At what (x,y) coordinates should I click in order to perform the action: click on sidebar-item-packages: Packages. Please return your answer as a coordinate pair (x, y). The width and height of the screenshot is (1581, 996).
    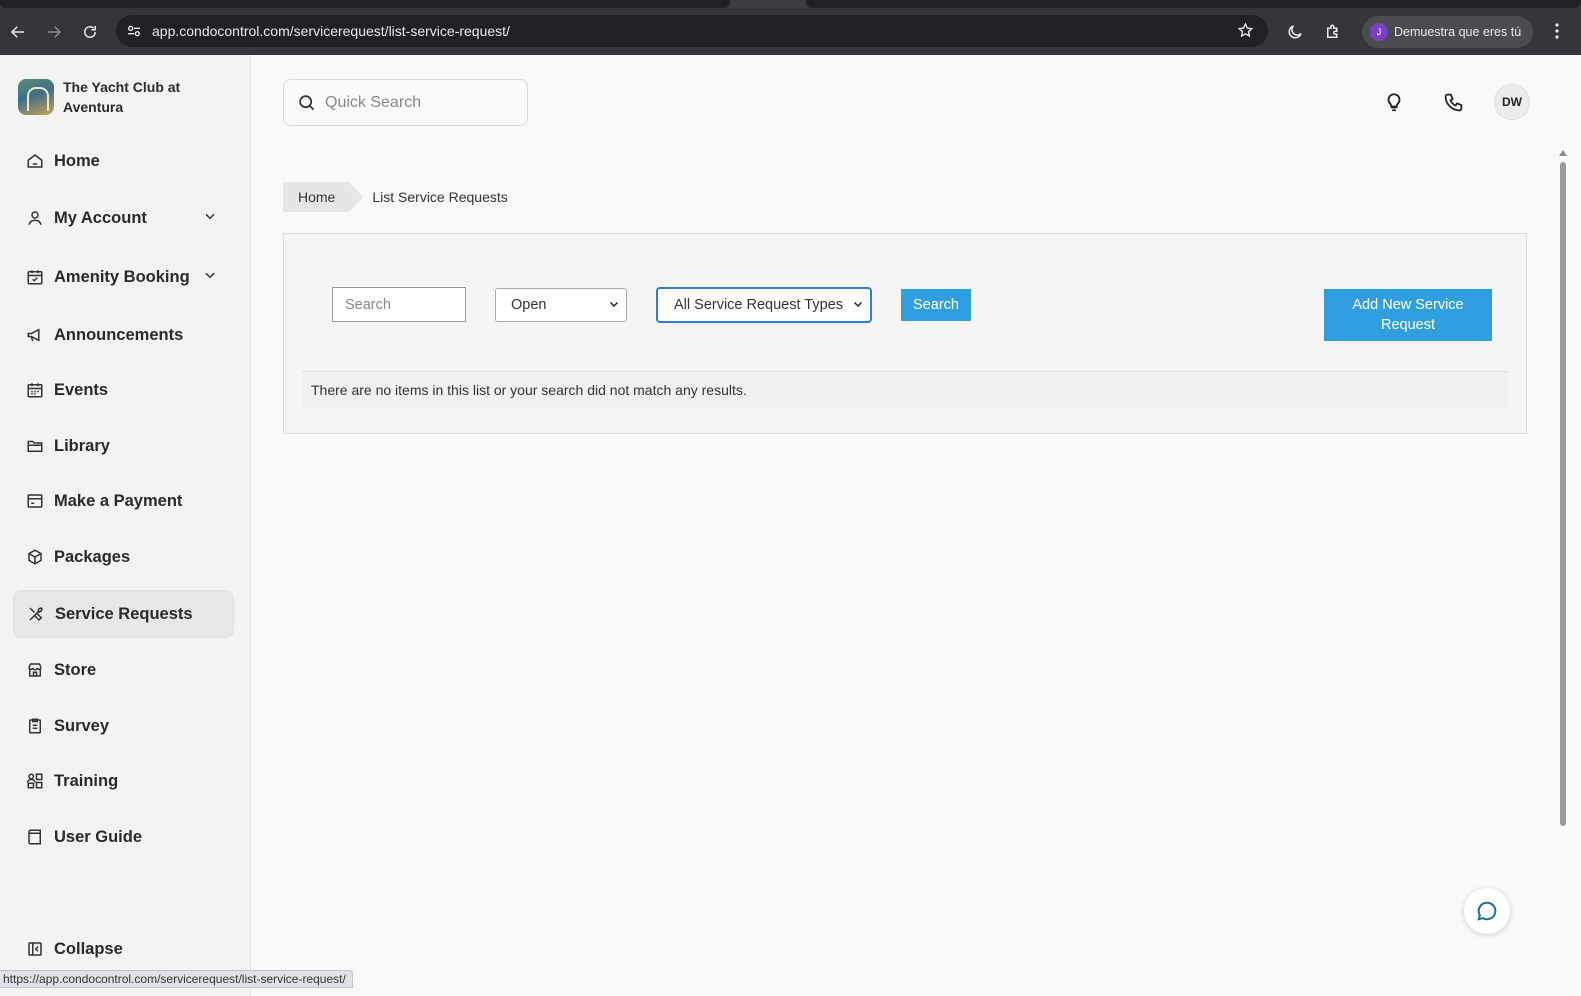
    Looking at the image, I should click on (123, 557).